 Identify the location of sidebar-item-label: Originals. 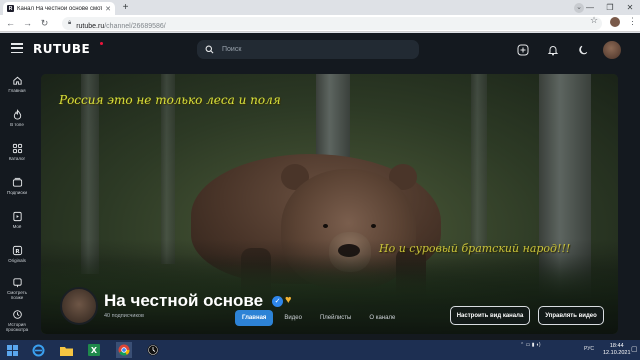
(17, 260).